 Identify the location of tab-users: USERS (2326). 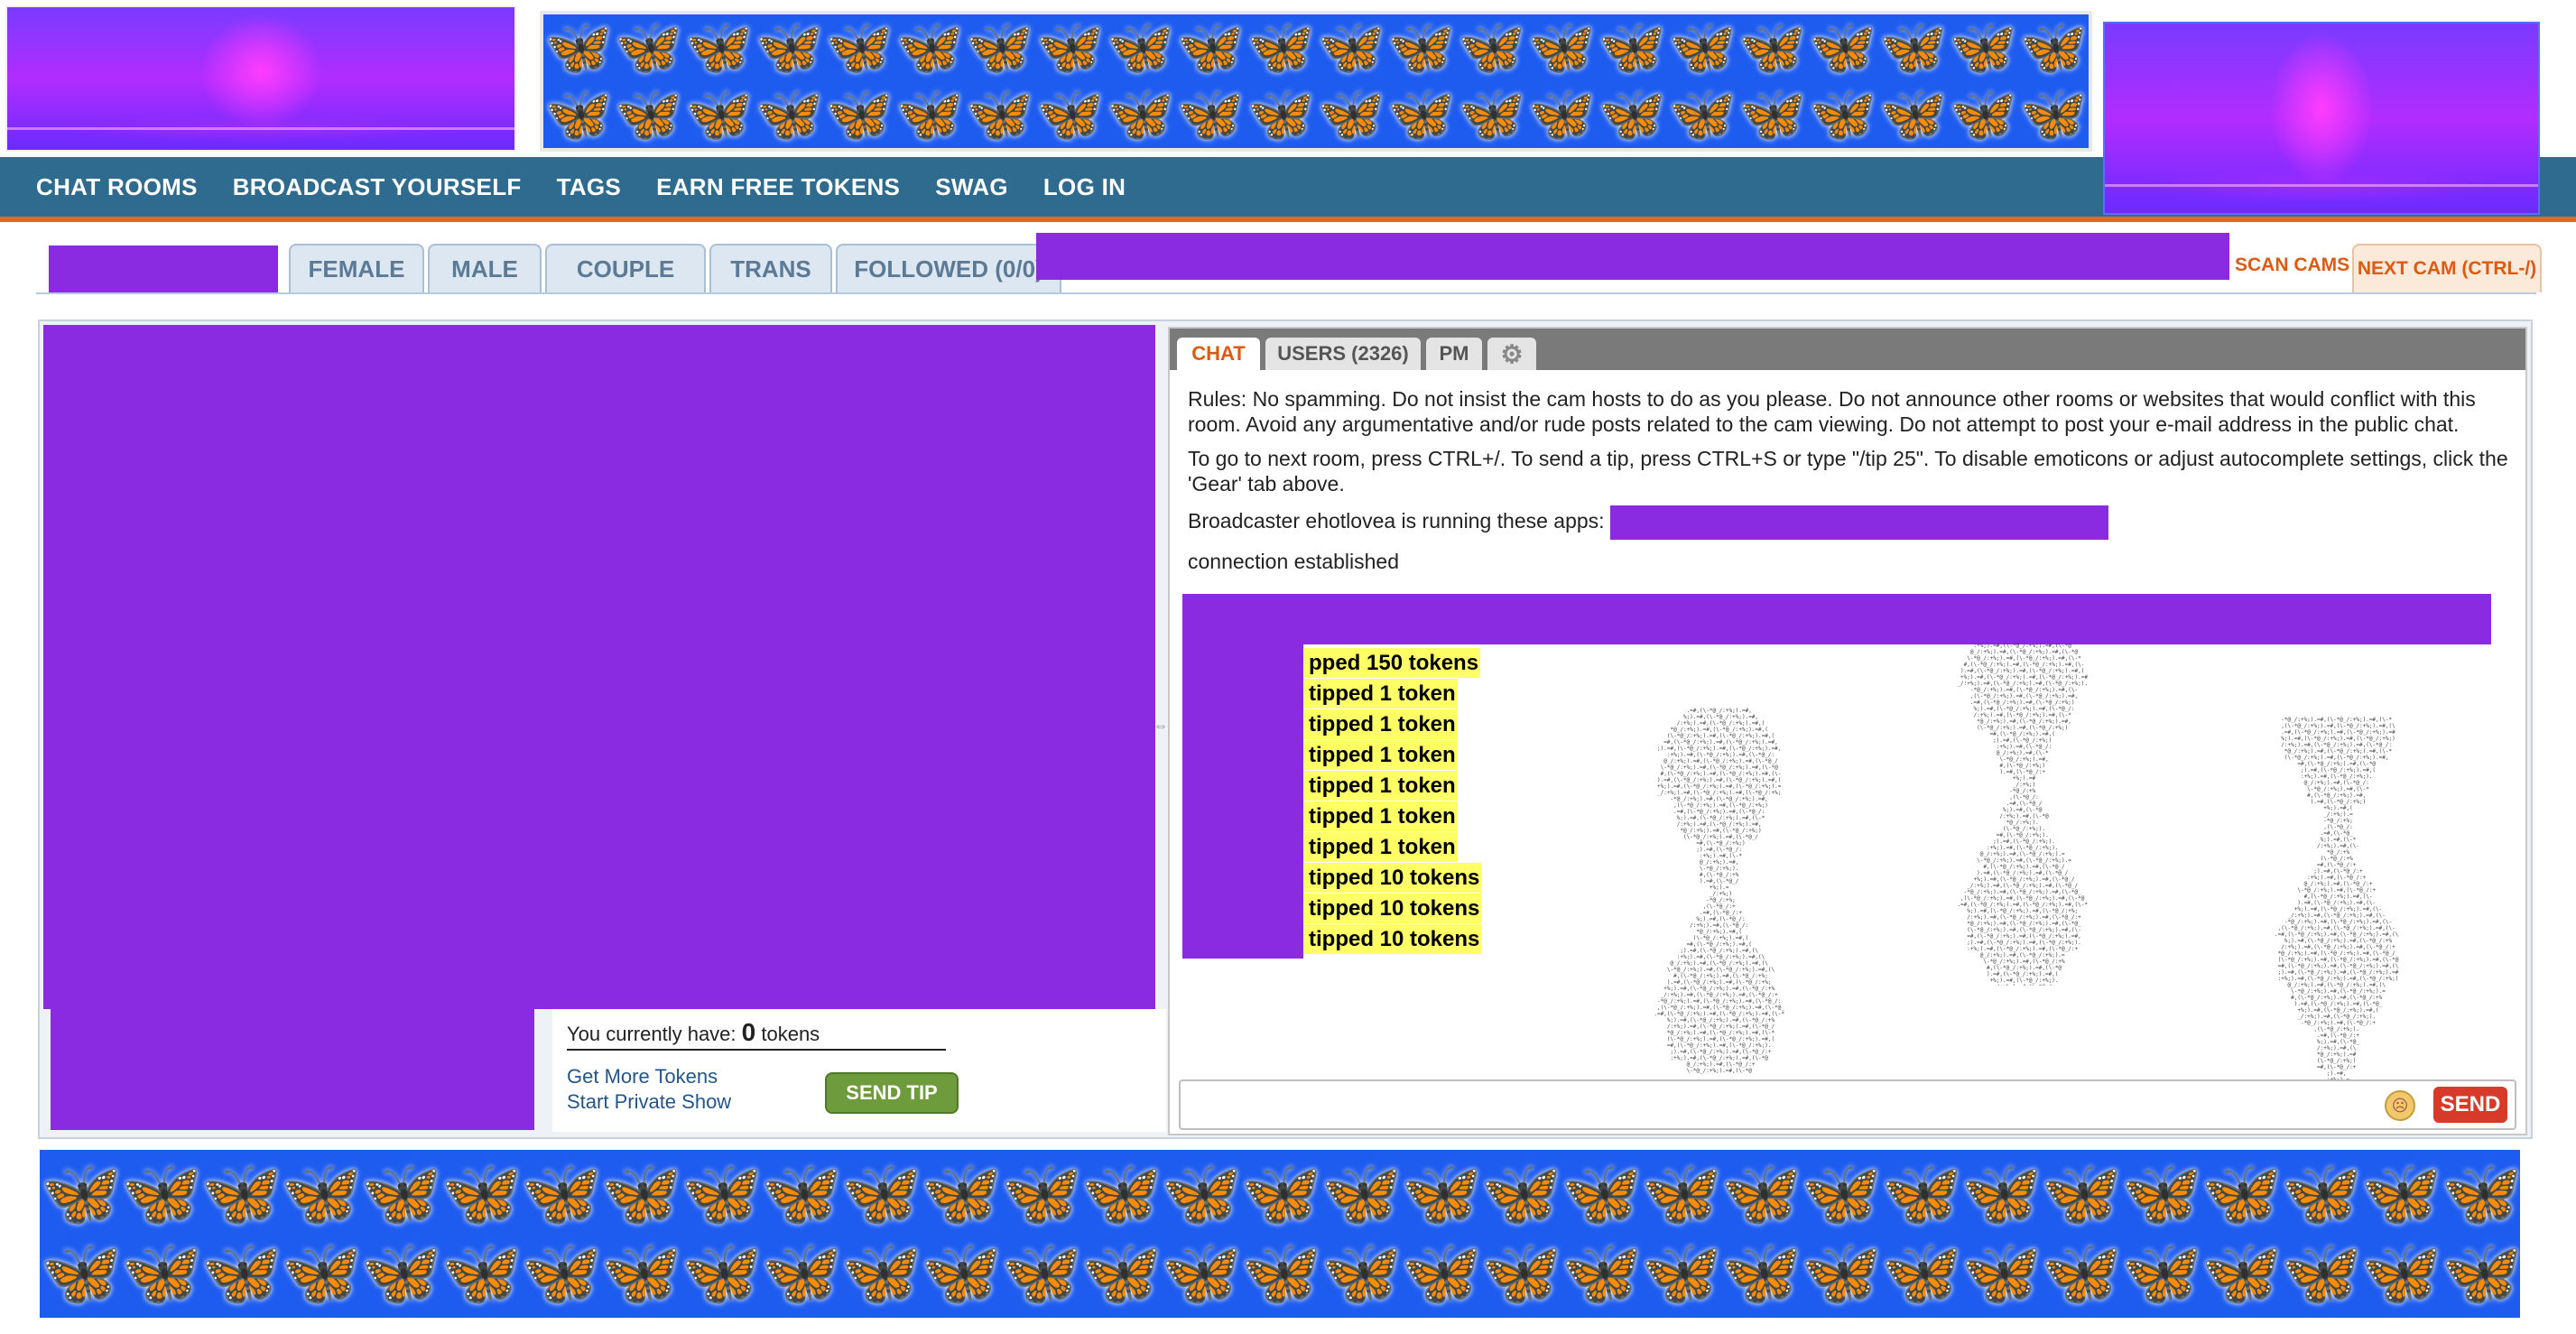
(1343, 354).